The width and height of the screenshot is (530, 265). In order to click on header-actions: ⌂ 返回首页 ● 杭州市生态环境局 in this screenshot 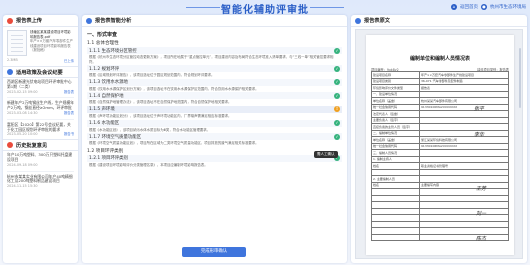, I will do `click(488, 7)`.